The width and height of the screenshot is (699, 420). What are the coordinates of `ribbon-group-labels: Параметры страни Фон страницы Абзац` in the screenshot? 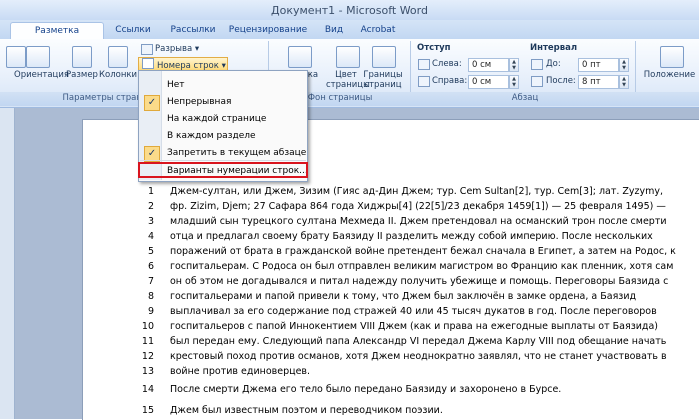 It's located at (349, 99).